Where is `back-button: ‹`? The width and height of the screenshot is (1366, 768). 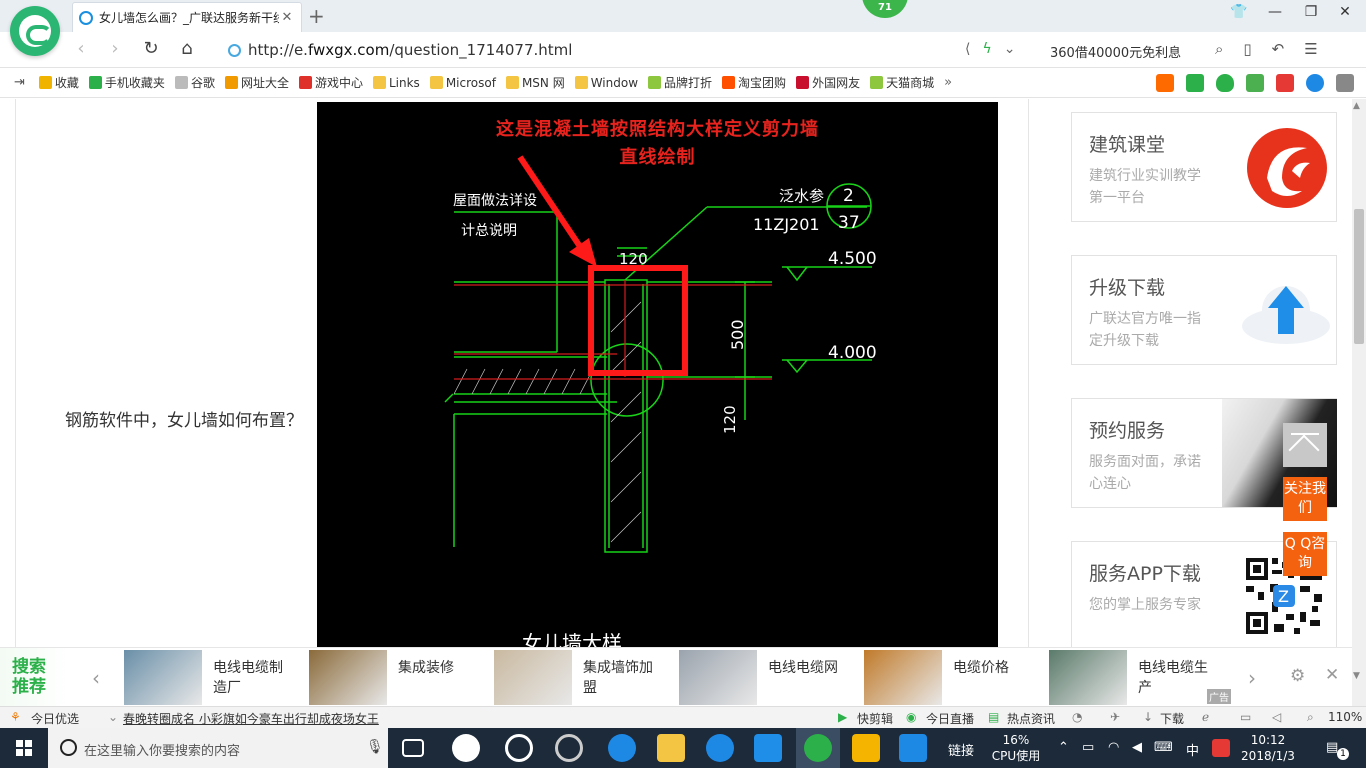 back-button: ‹ is located at coordinates (81, 48).